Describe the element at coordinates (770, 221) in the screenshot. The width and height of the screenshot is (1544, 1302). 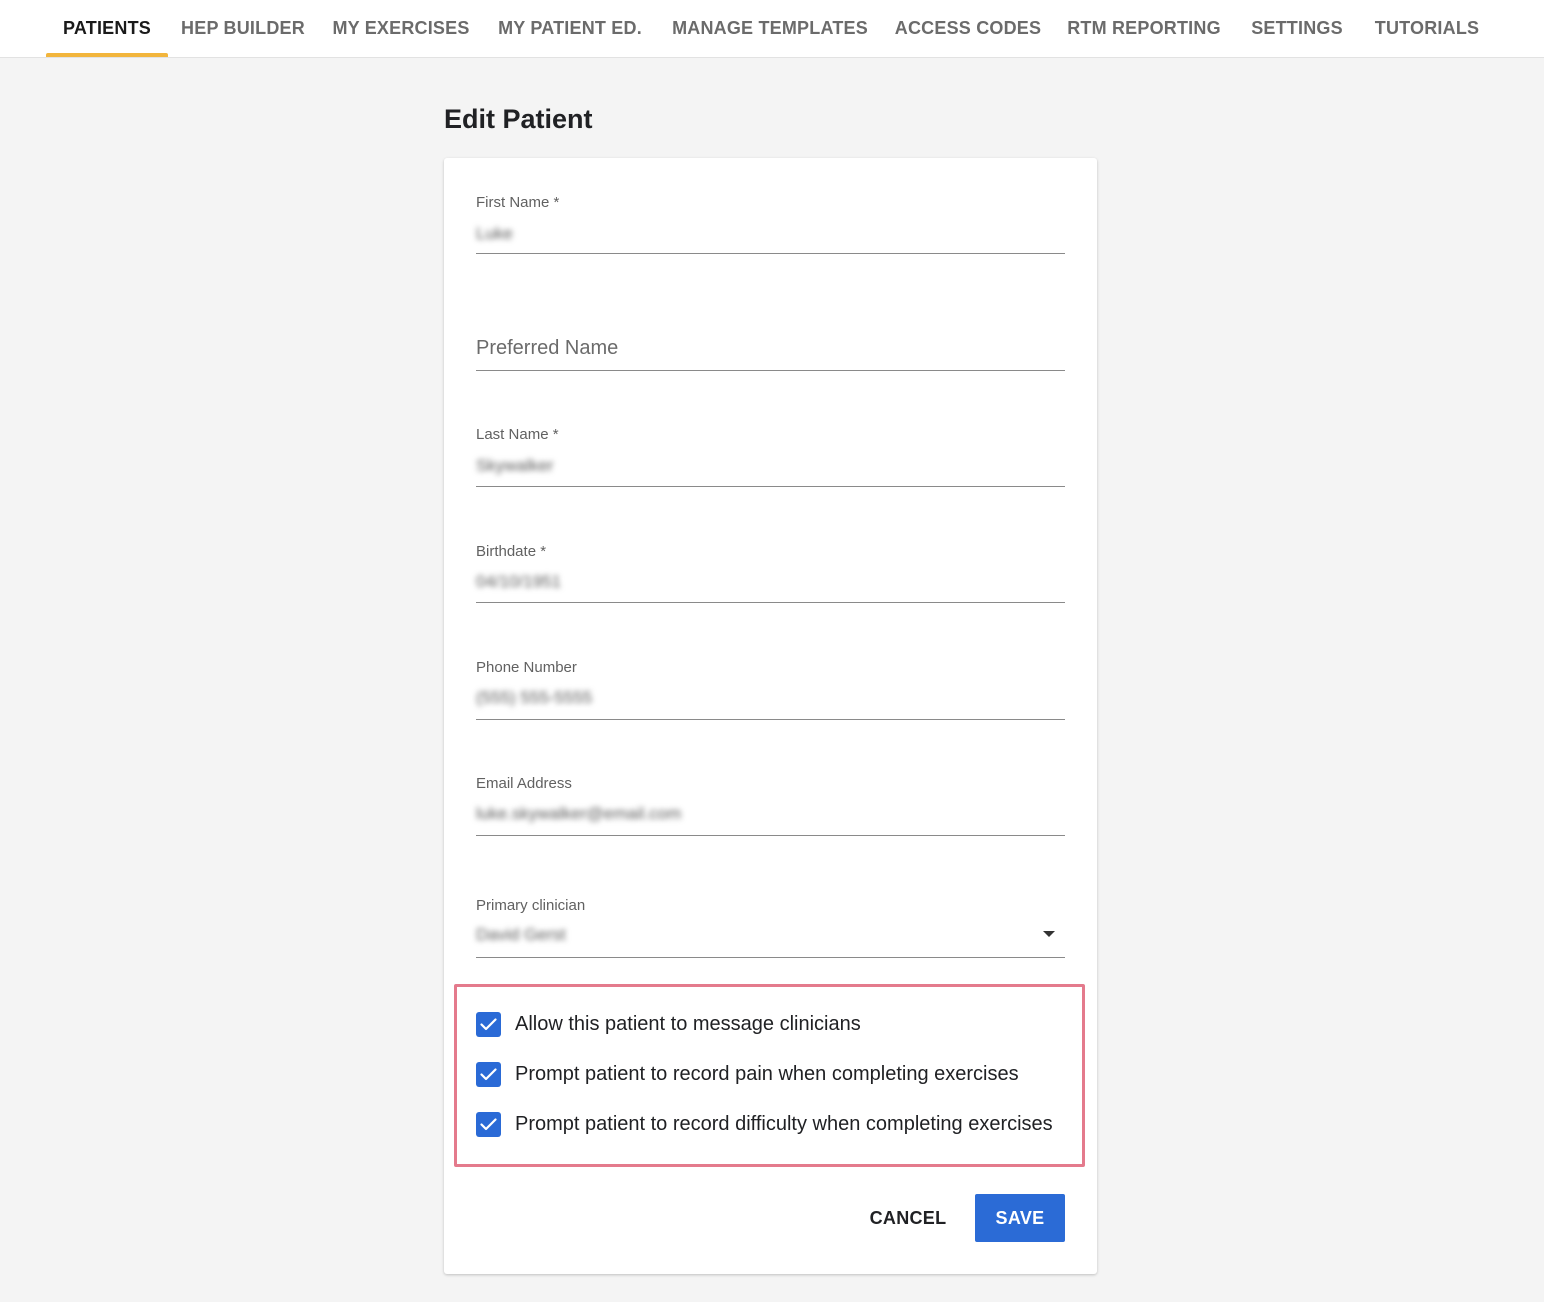
I see `first-name-field: First Name * Luke` at that location.